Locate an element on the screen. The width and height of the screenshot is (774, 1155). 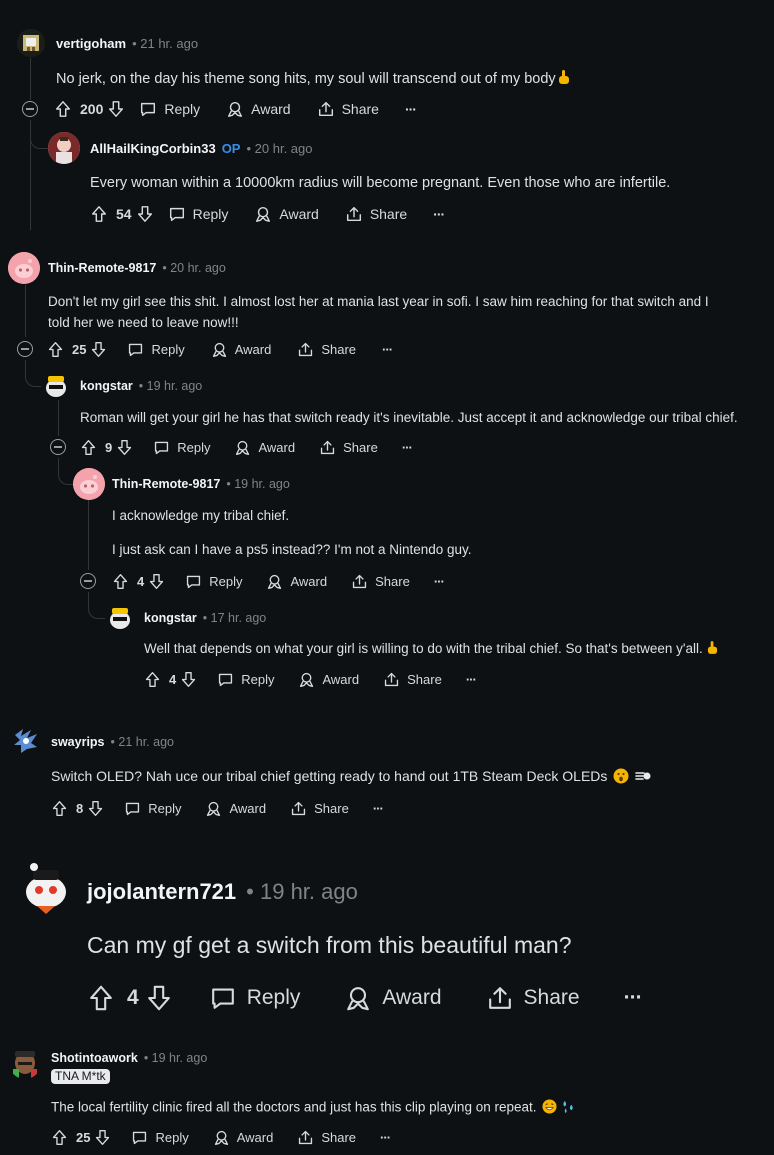
comment-actions: 25 Reply Award Share ··· is located at coordinates (220, 349).